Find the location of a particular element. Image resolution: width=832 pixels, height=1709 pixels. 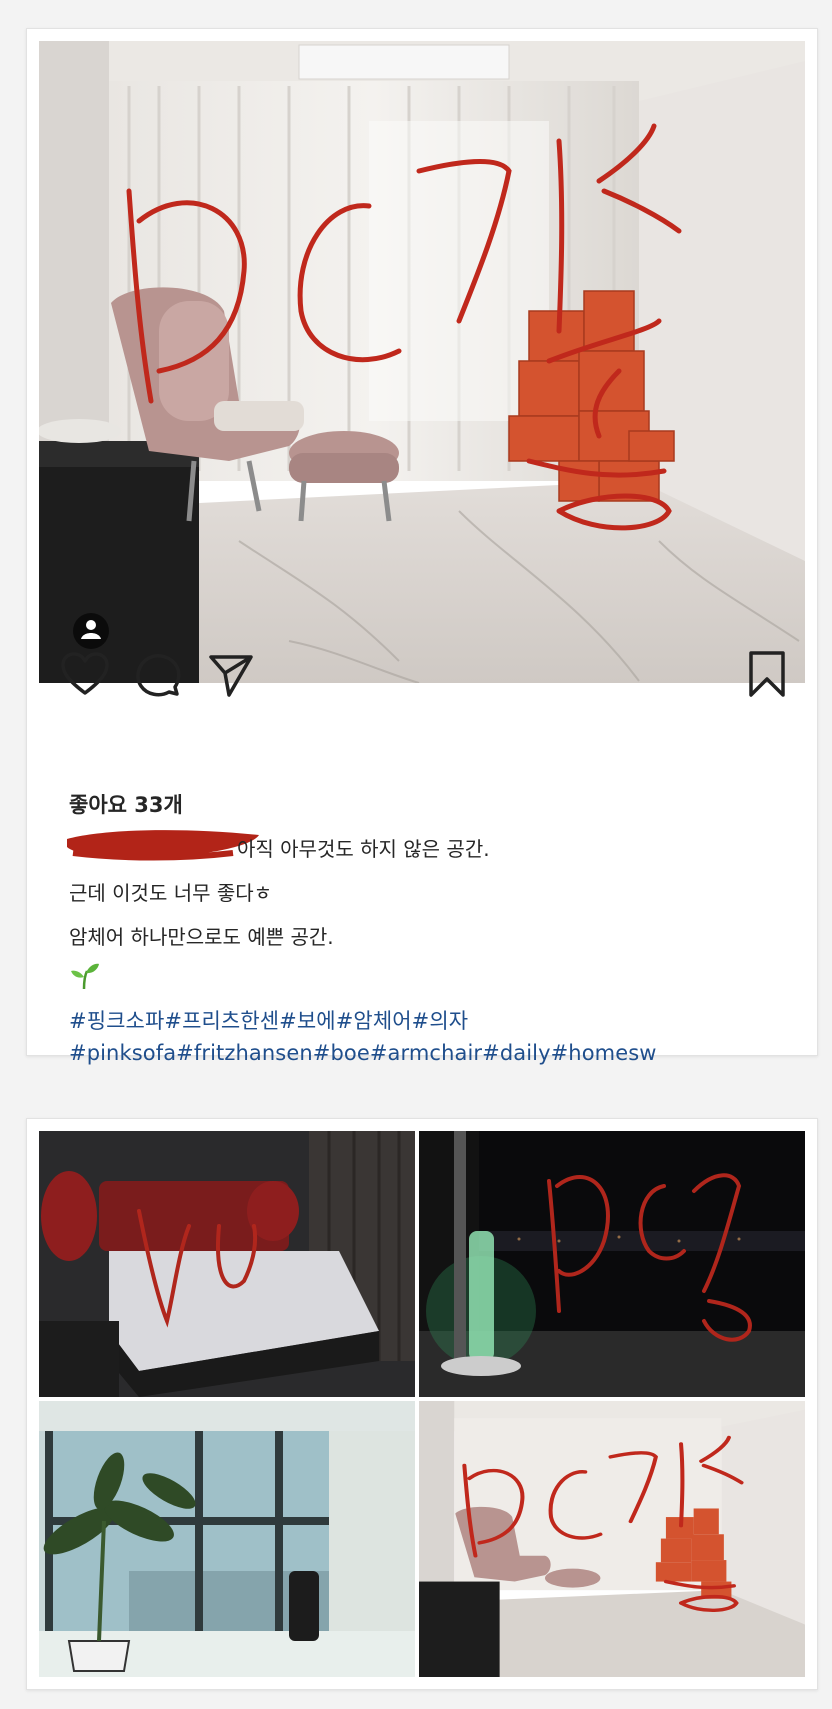

grid-photo-window-plant is located at coordinates (227, 1539).